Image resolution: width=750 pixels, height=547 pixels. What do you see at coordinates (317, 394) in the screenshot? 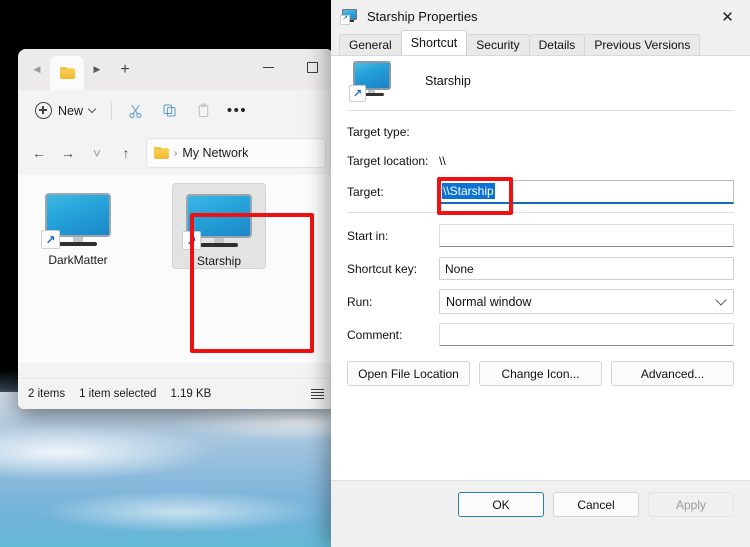
I see `details-view-icon` at bounding box center [317, 394].